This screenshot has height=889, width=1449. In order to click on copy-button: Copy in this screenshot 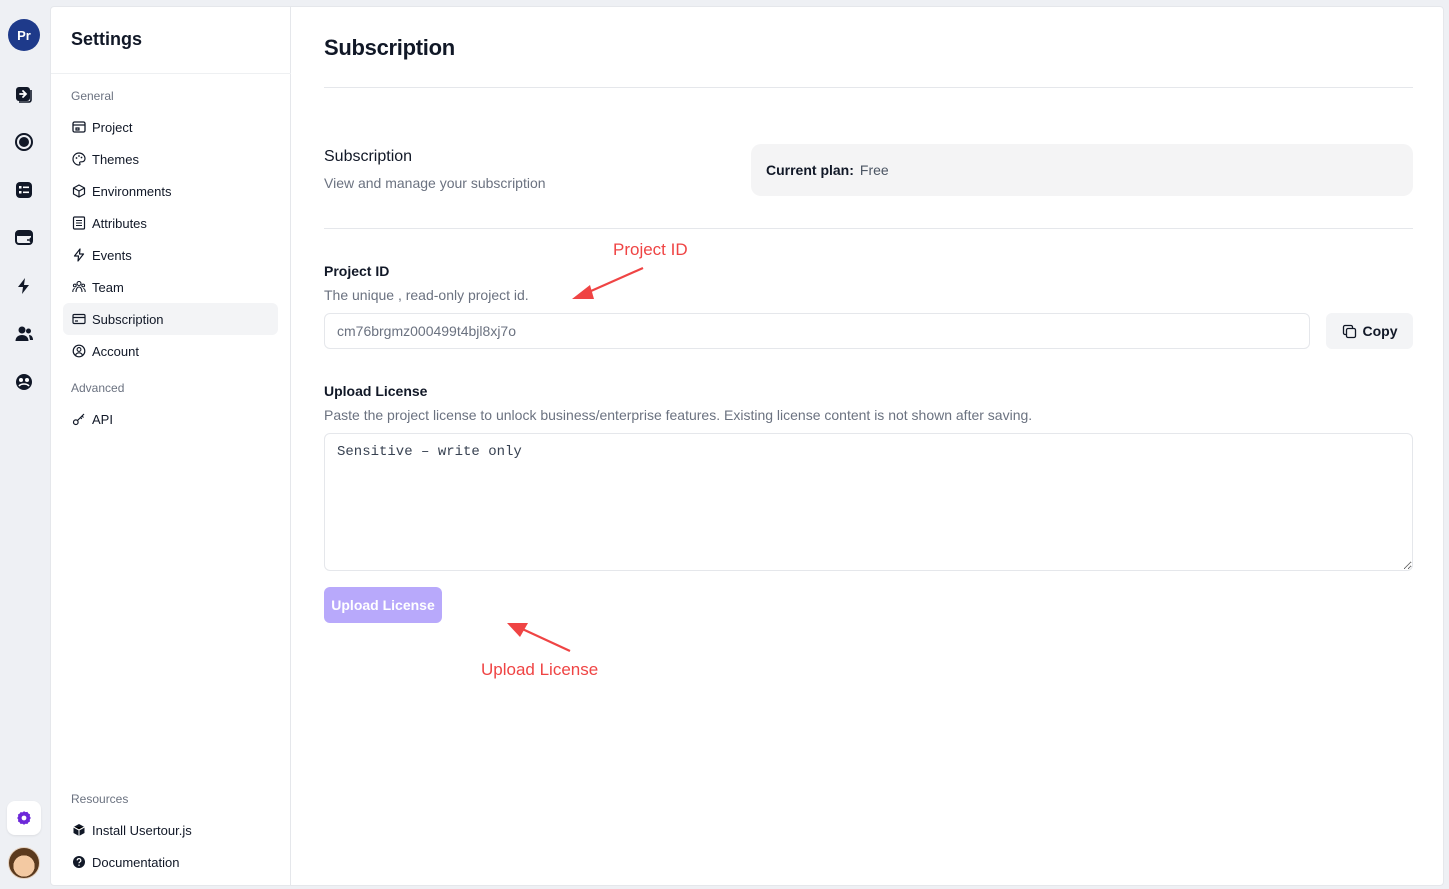, I will do `click(1369, 331)`.